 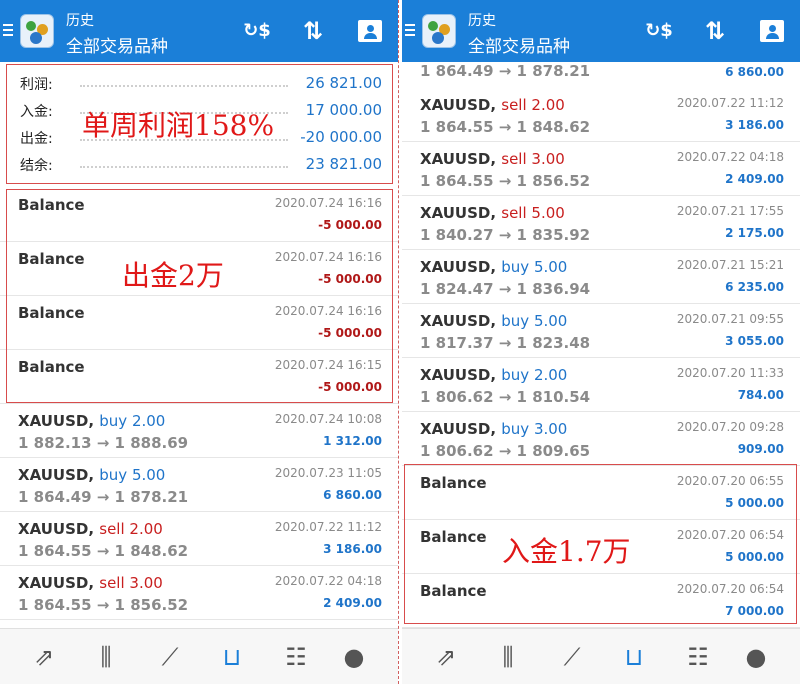 What do you see at coordinates (730, 481) in the screenshot?
I see `deal-time: 2020.07.20 06:55` at bounding box center [730, 481].